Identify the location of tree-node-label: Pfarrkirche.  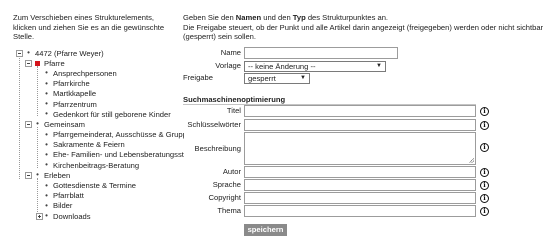
(71, 84).